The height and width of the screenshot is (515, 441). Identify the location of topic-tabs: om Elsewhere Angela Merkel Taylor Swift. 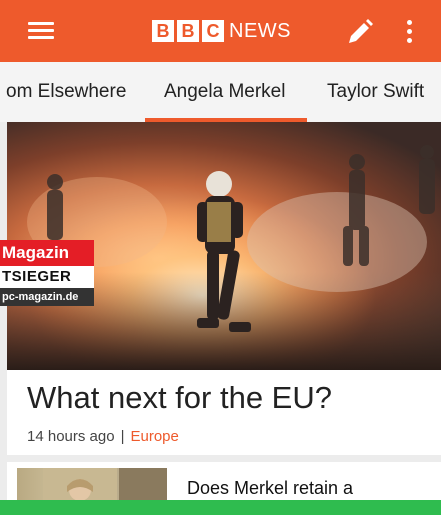
(220, 92).